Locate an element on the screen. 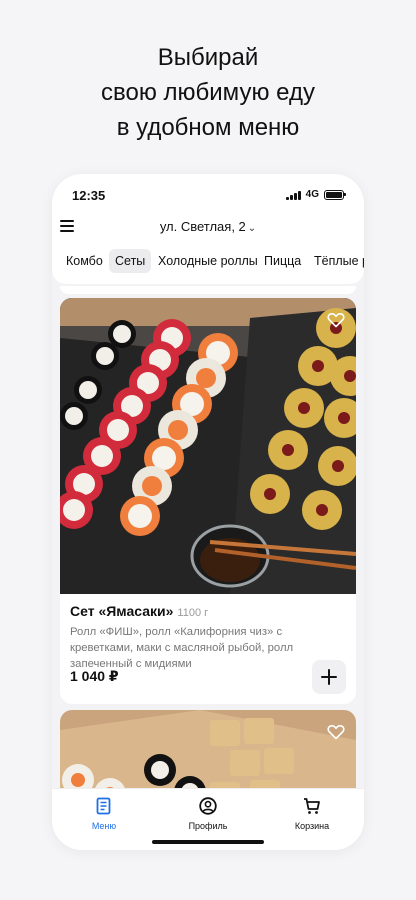 The image size is (416, 900). top-bar: ул. Светлая, 2 ⌄ is located at coordinates (208, 229).